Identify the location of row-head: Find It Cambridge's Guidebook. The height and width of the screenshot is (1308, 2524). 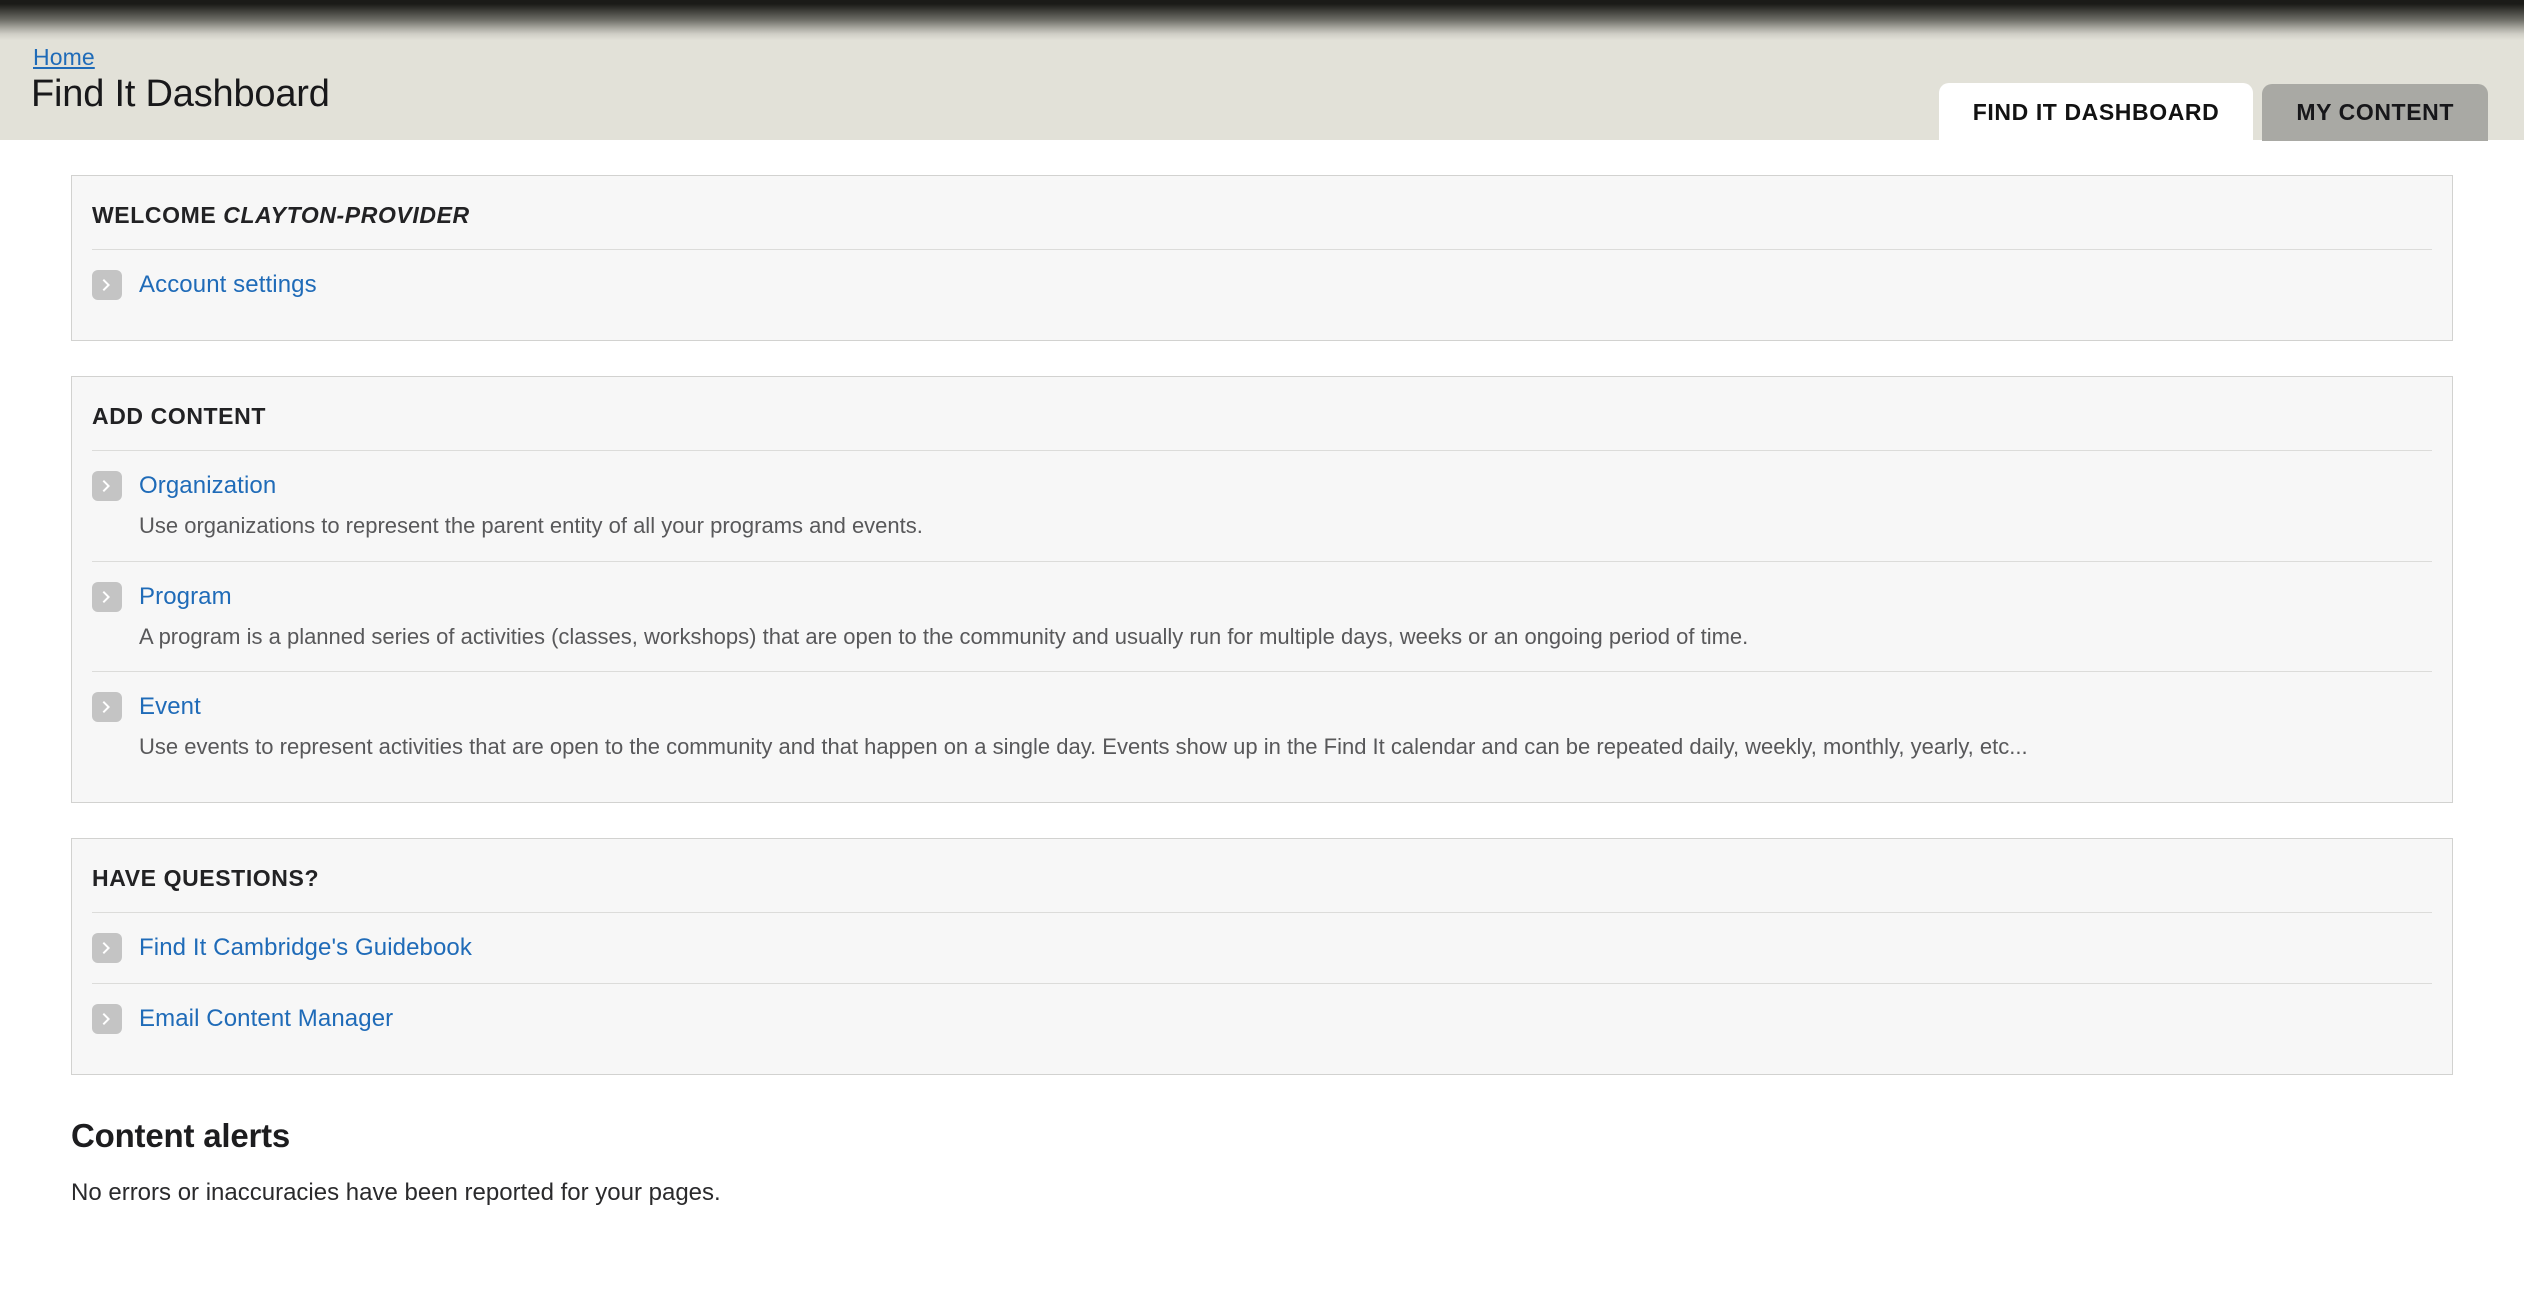
(1262, 948).